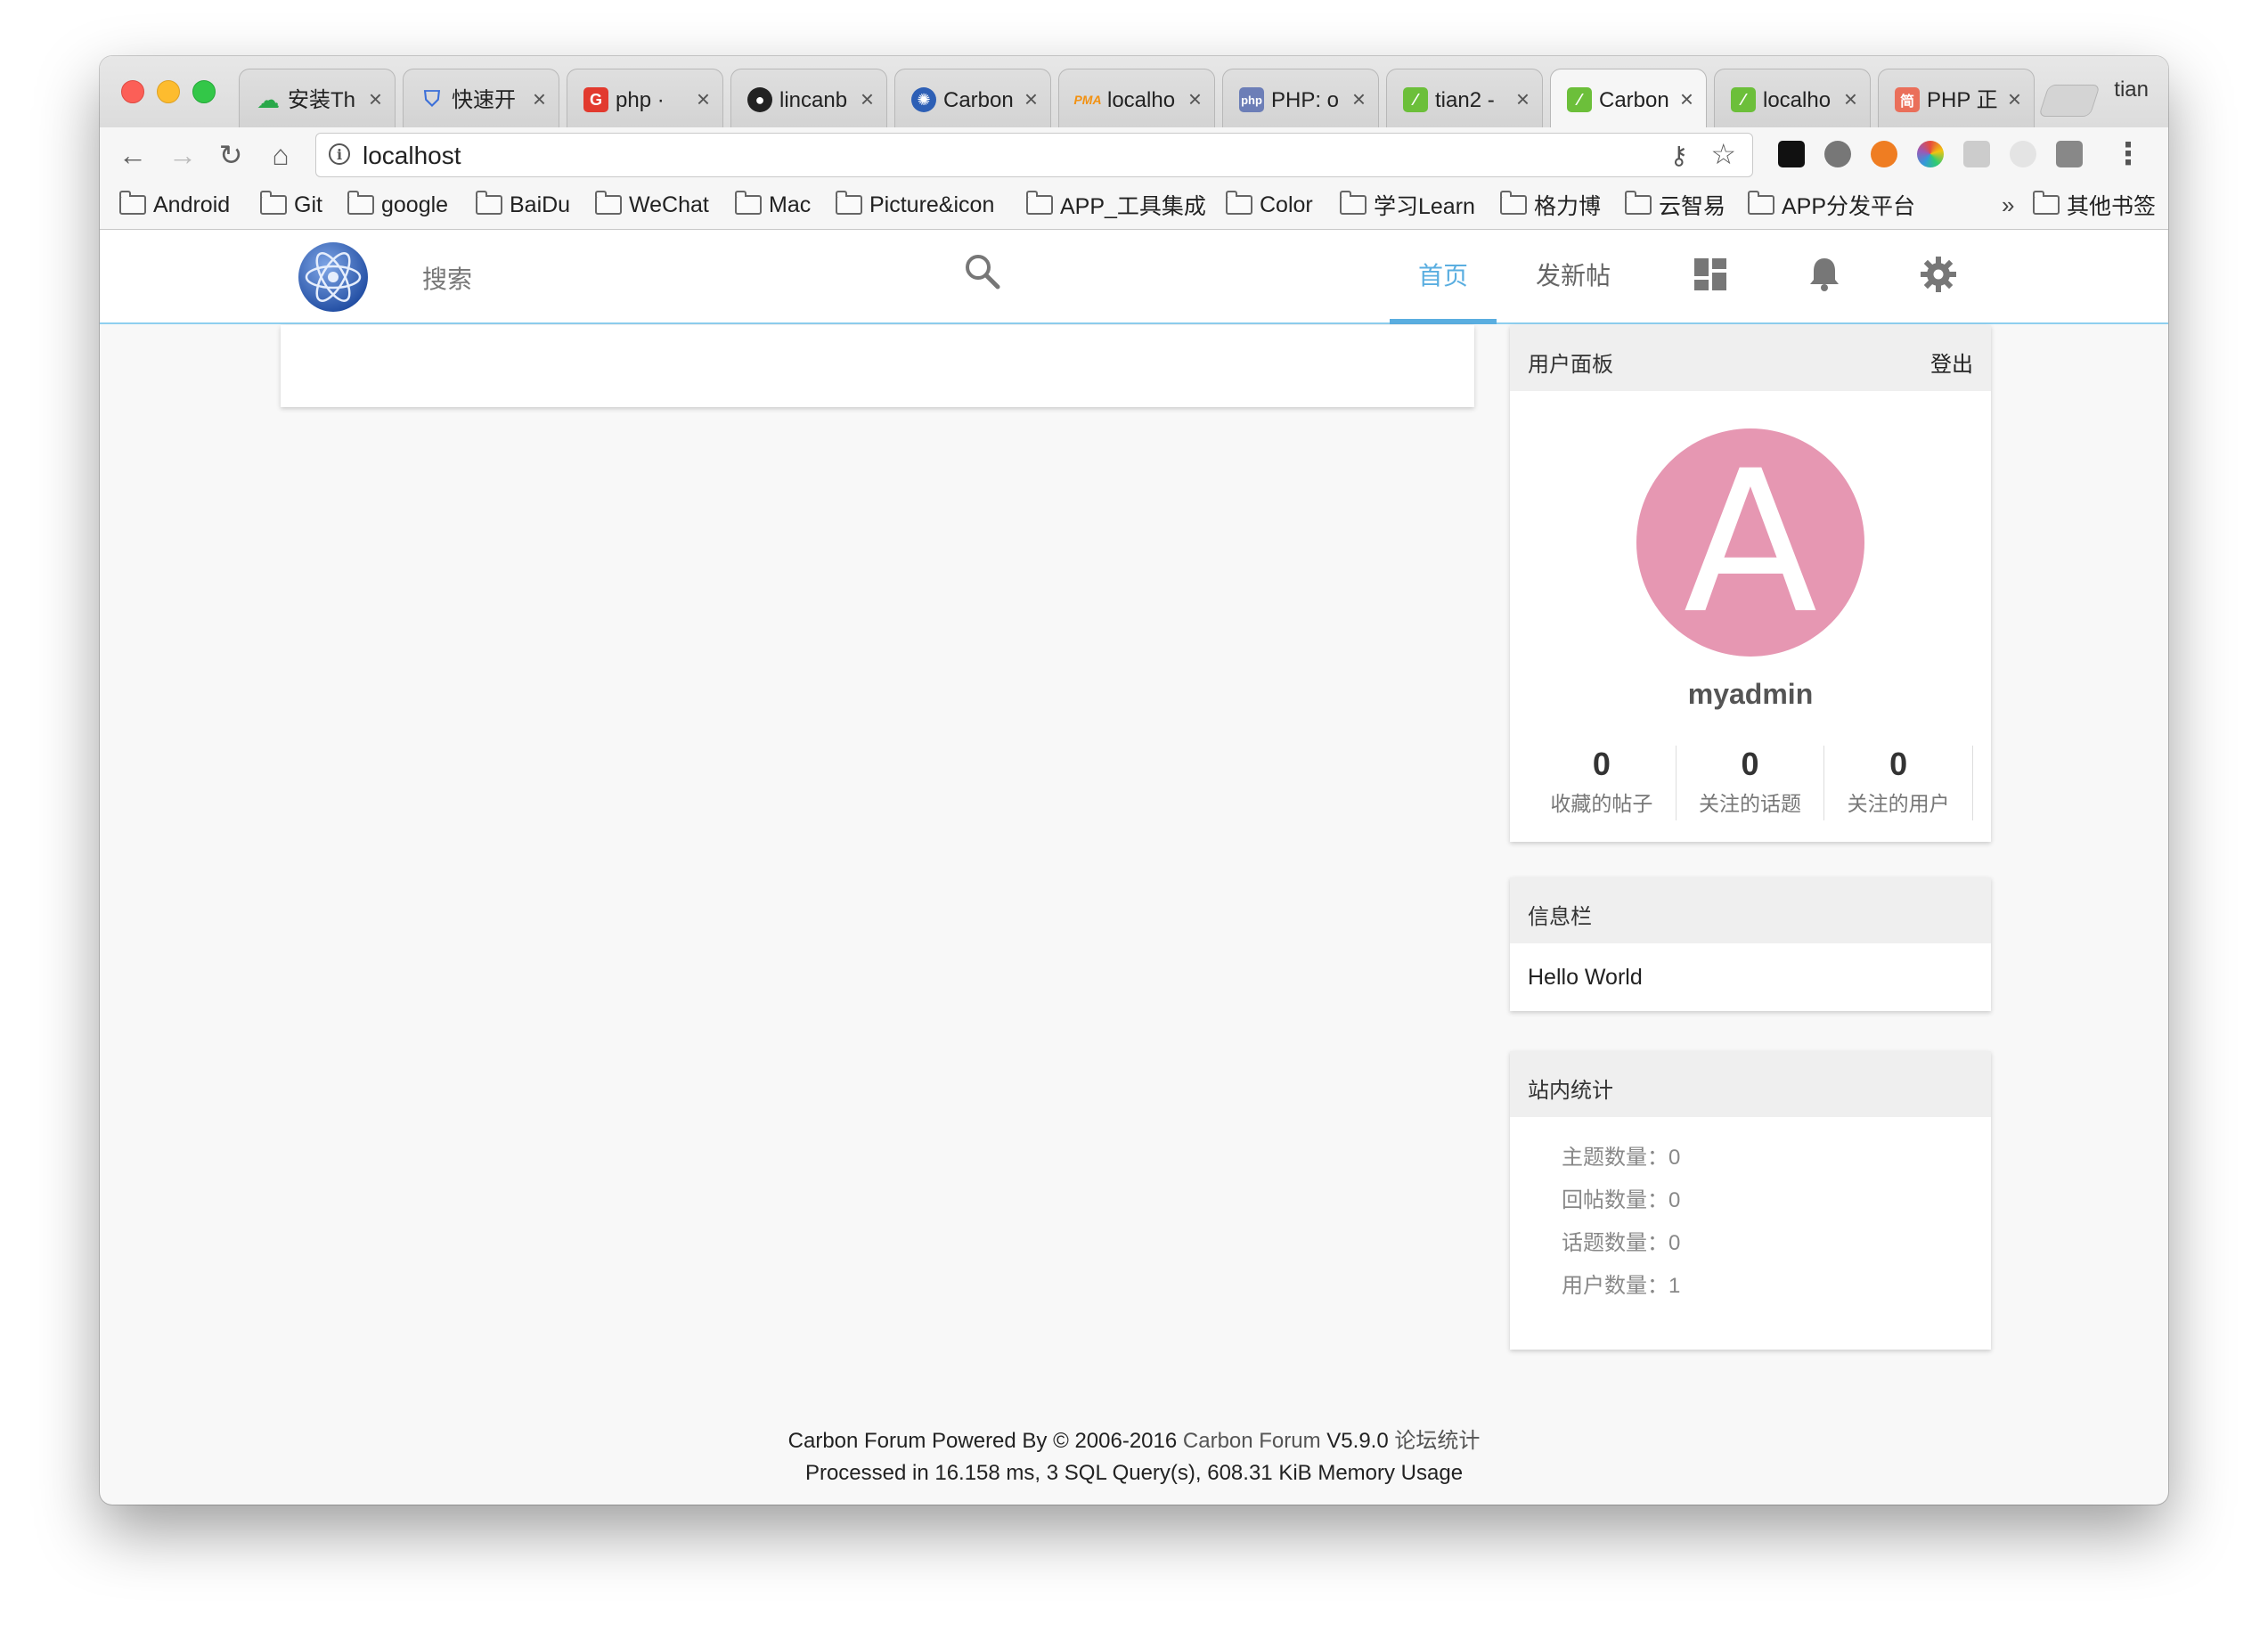 The image size is (2268, 1648). Describe the element at coordinates (1791, 154) in the screenshot. I see `jetbrains-extension-icon` at that location.